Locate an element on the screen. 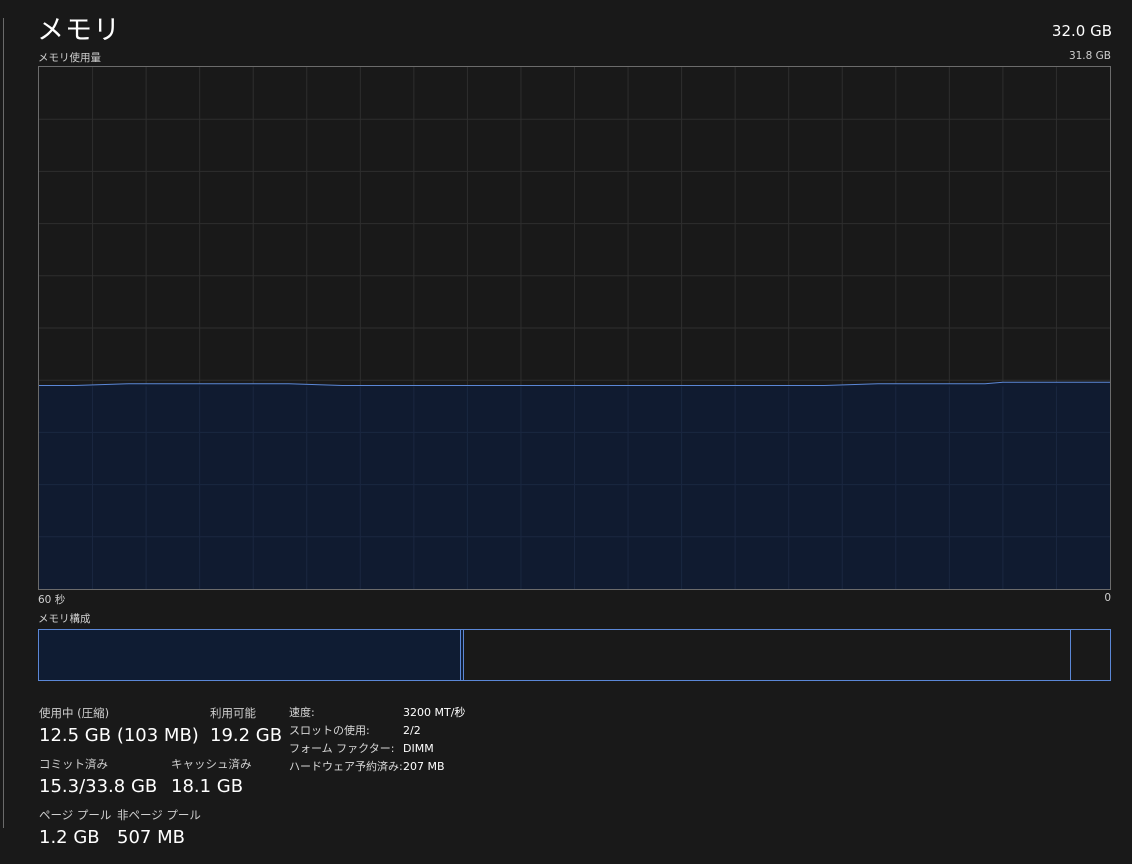 Image resolution: width=1132 pixels, height=864 pixels. stat-paged-pool: ページ プール 1.2 GB is located at coordinates (75, 829).